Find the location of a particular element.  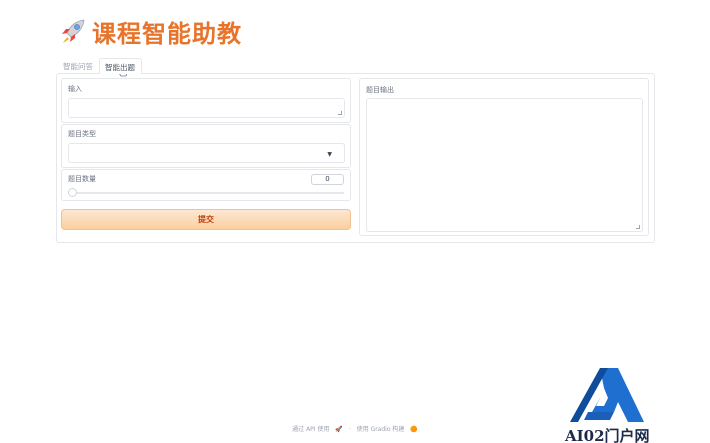

input-textarea is located at coordinates (206, 108).